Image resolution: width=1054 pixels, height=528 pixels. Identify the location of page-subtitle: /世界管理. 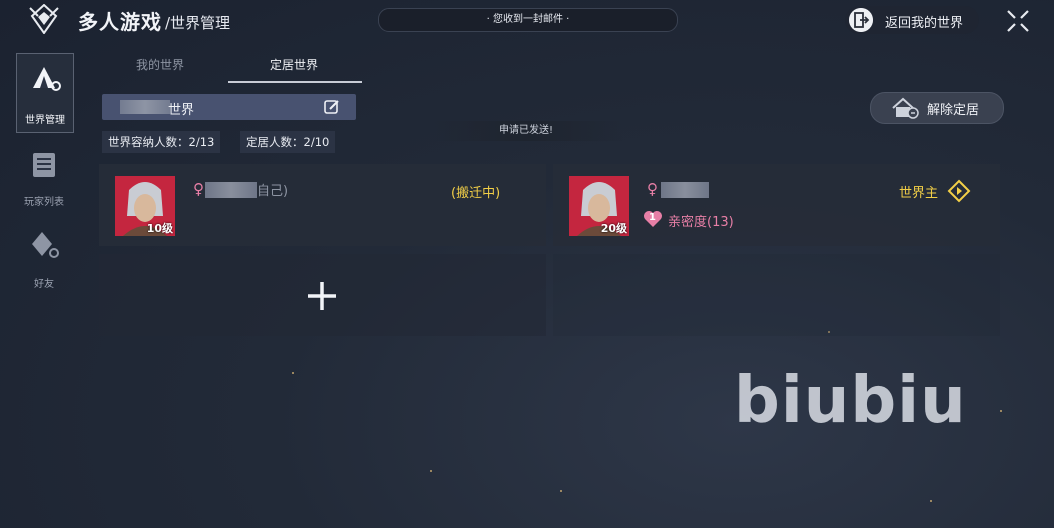
(198, 23).